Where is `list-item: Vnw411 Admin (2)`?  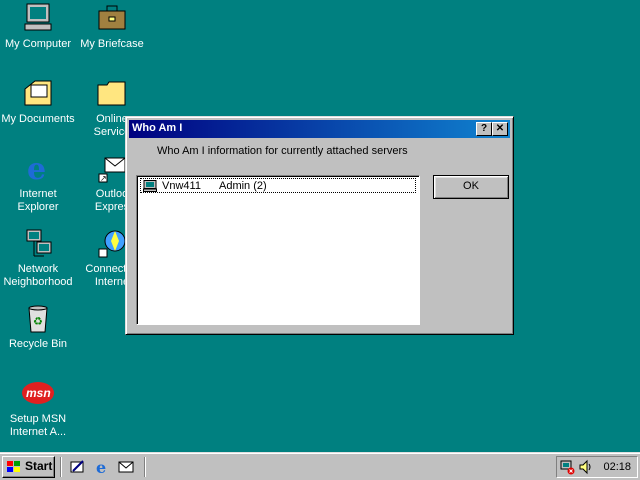 list-item: Vnw411 Admin (2) is located at coordinates (278, 185).